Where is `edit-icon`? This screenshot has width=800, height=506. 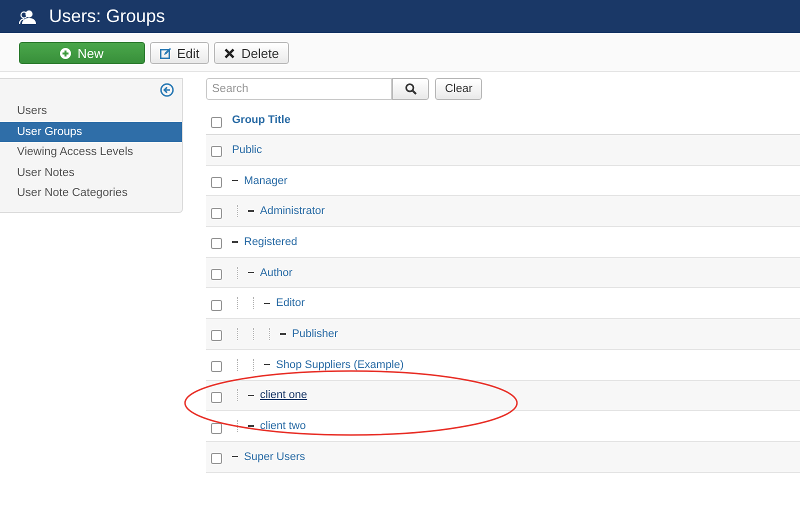 edit-icon is located at coordinates (165, 53).